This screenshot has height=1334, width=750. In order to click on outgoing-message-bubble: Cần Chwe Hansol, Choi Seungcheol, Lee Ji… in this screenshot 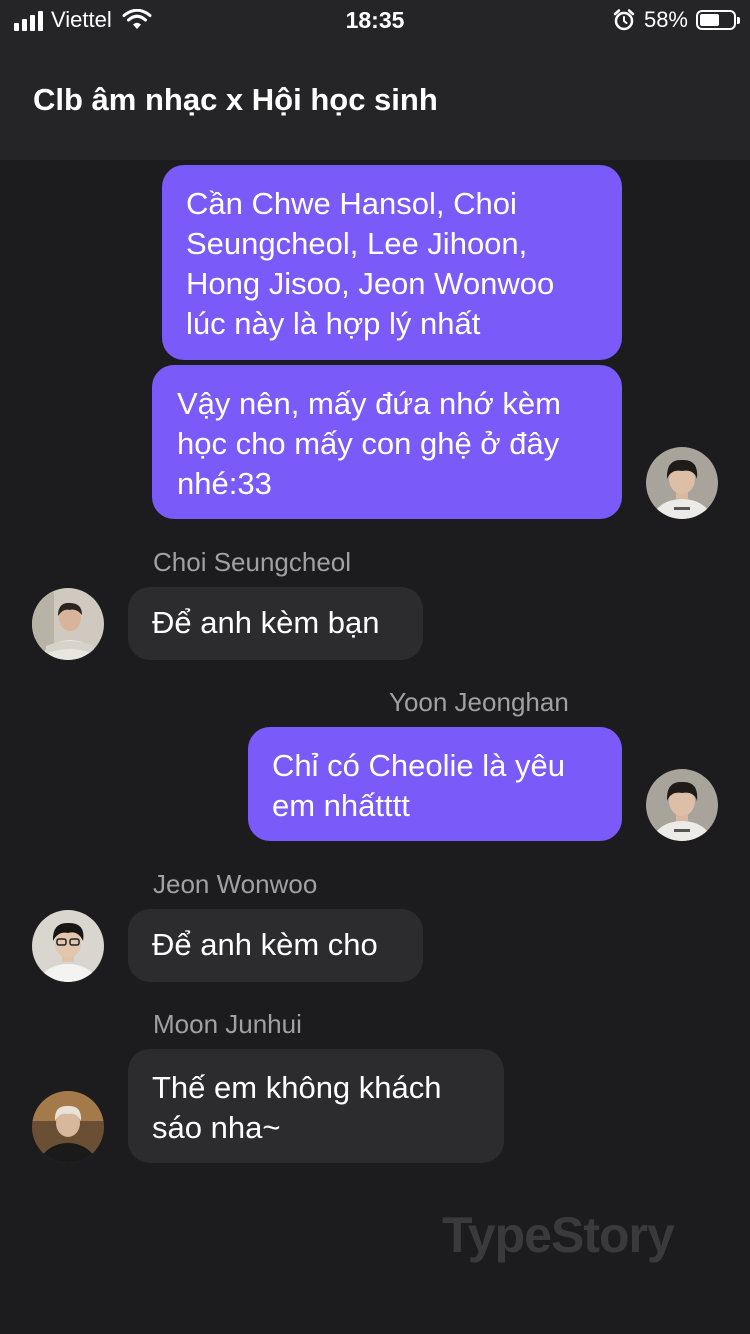, I will do `click(392, 262)`.